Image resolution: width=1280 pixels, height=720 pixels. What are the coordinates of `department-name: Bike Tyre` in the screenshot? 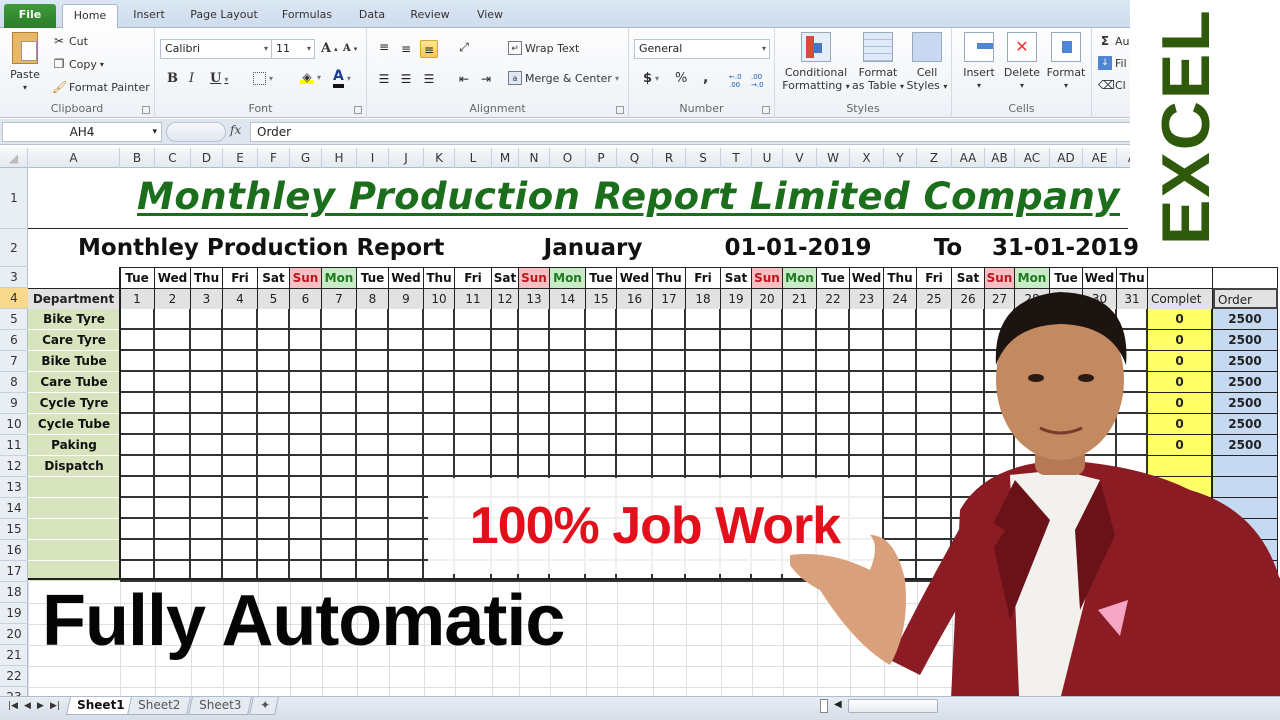 It's located at (74, 319).